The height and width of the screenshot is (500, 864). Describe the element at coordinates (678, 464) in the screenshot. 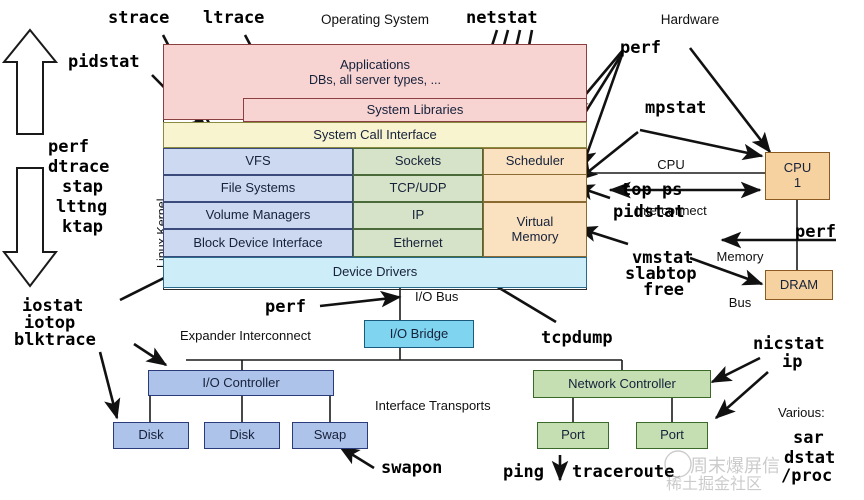

I see `watermark-logo` at that location.